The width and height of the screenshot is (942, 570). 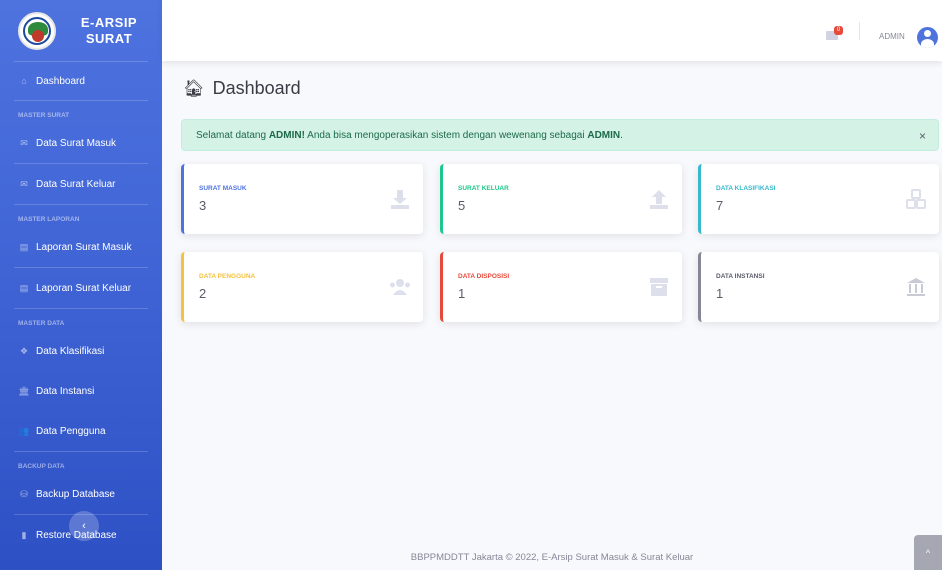 I want to click on brand-line1: E-ARSIP, so click(x=109, y=22).